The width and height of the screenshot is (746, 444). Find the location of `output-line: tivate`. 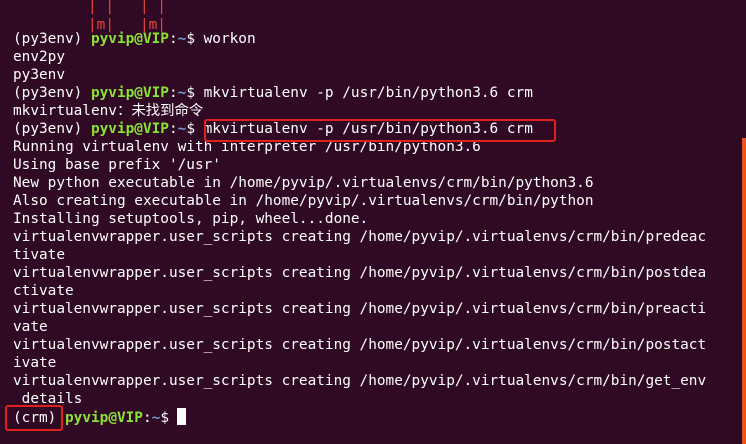

output-line: tivate is located at coordinates (39, 255).